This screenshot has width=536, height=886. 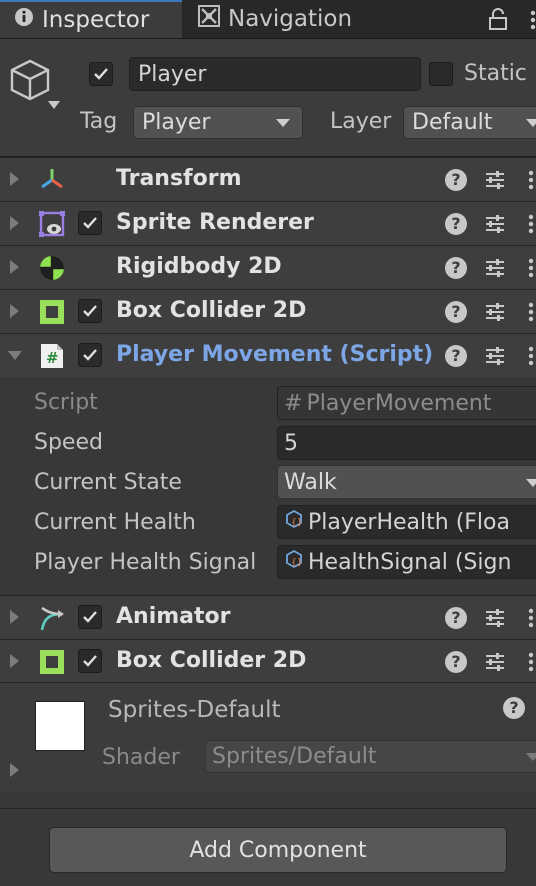 I want to click on active-checkbox, so click(x=101, y=74).